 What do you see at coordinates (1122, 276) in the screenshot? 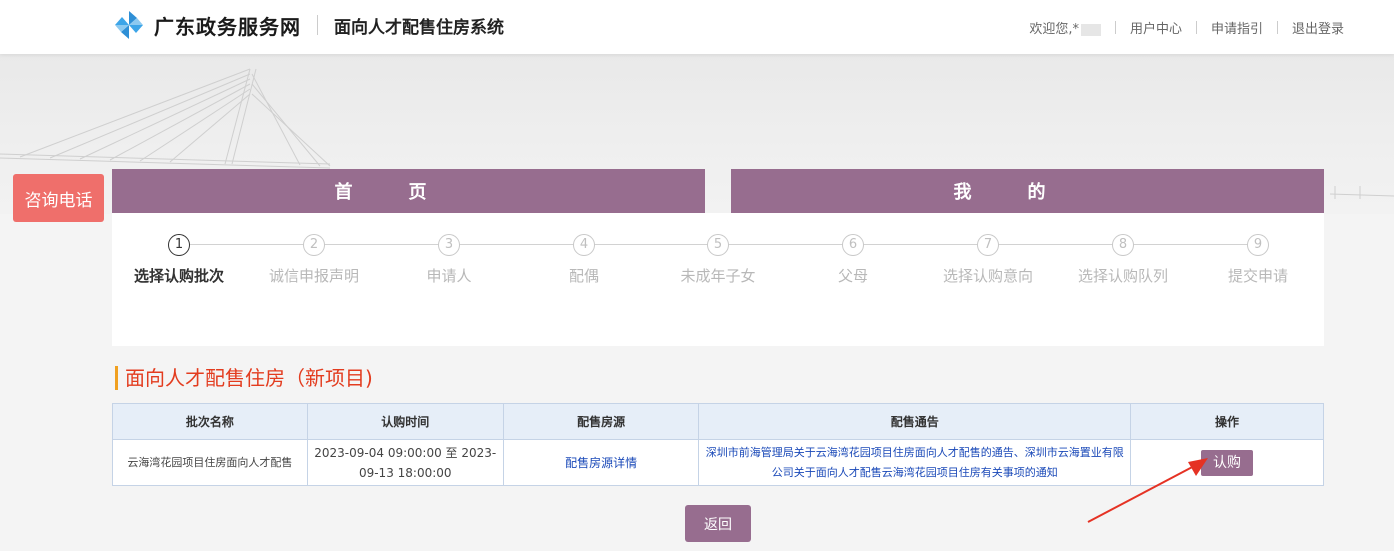
I see `step-label: 选择认购队列` at bounding box center [1122, 276].